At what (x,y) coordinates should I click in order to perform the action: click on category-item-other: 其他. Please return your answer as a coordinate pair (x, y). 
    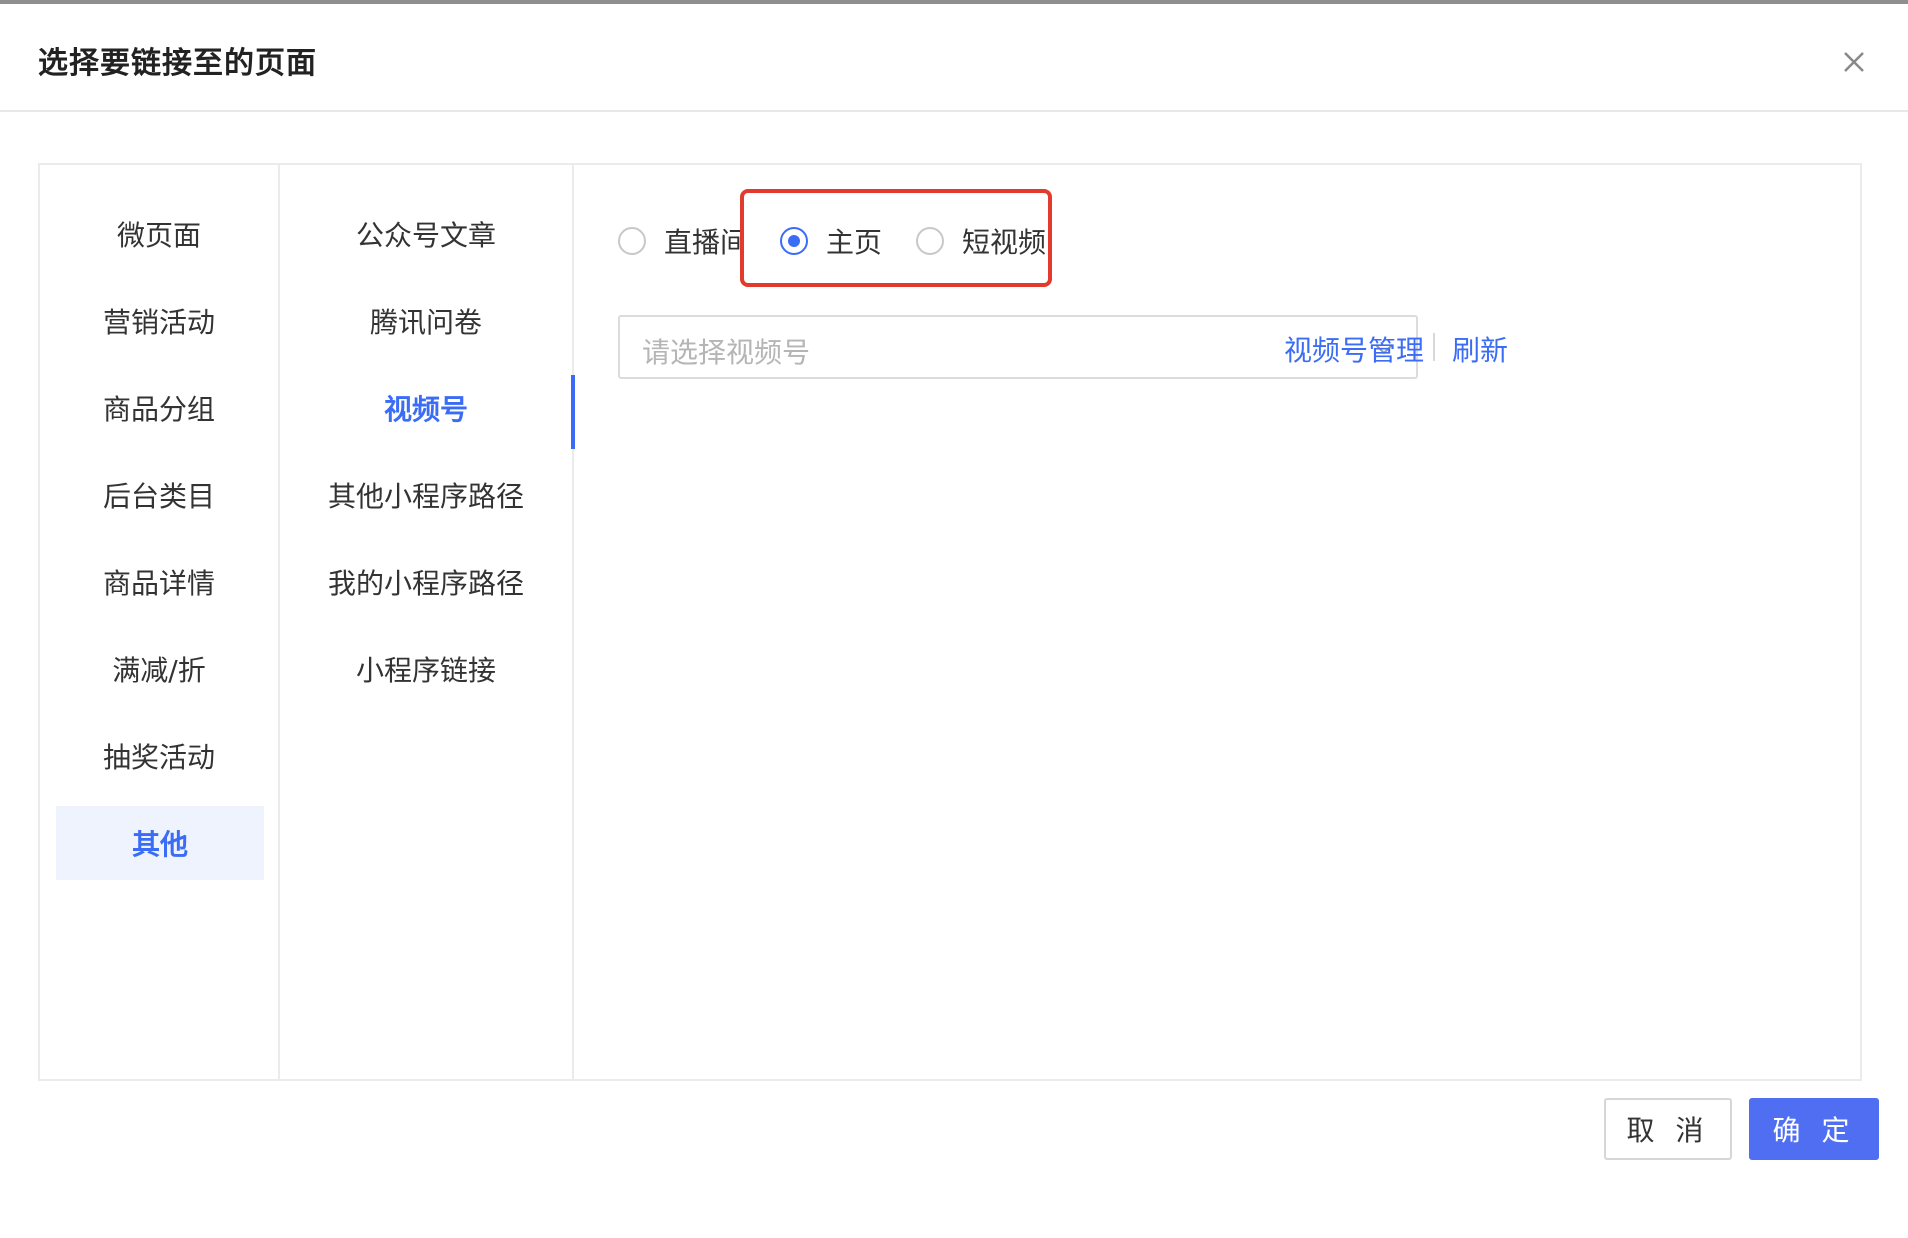
    Looking at the image, I should click on (160, 843).